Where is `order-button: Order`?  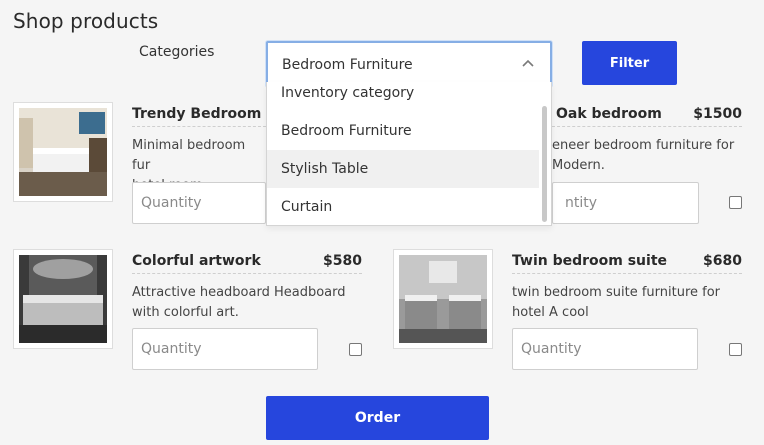
order-button: Order is located at coordinates (377, 418).